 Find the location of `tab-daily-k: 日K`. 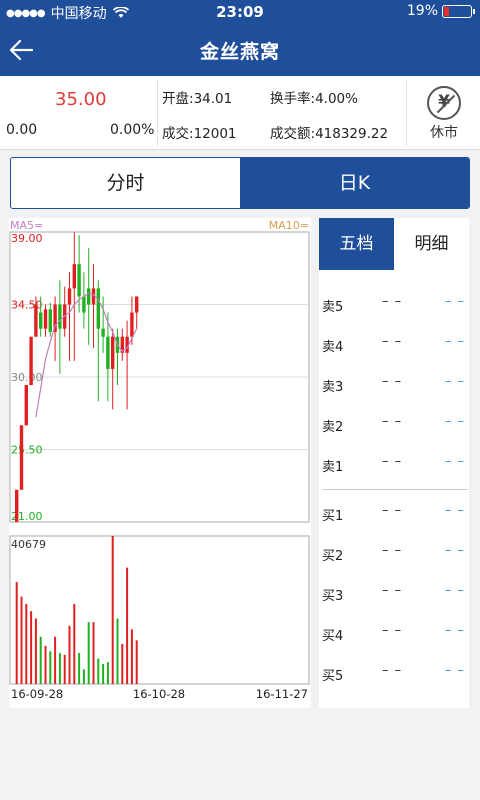

tab-daily-k: 日K is located at coordinates (354, 183).